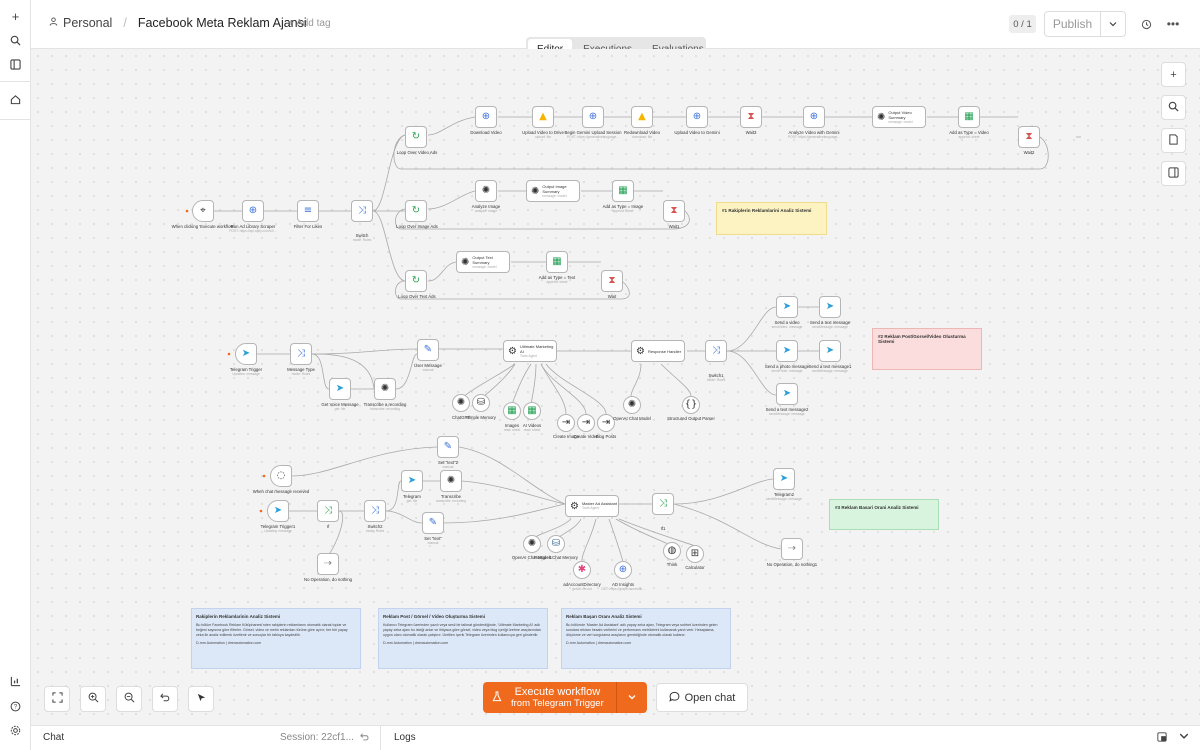 The image size is (1200, 750). What do you see at coordinates (586, 423) in the screenshot?
I see `node-create-video: ⇥` at bounding box center [586, 423].